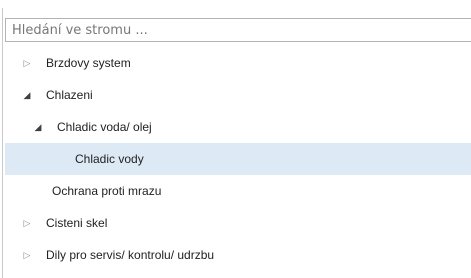  Describe the element at coordinates (77, 223) in the screenshot. I see `tree-item-label: Cisteni skel` at that location.